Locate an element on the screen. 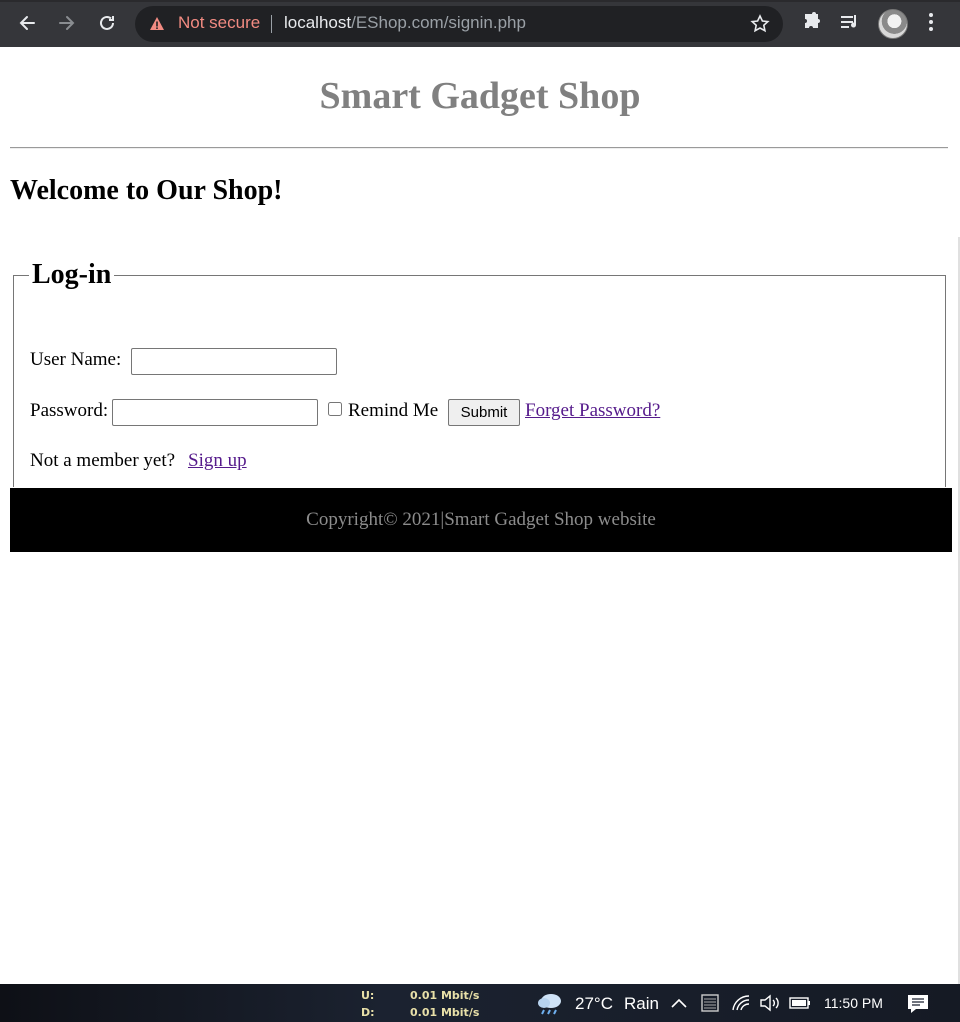 The height and width of the screenshot is (1022, 960). username-label: User Name: is located at coordinates (76, 359).